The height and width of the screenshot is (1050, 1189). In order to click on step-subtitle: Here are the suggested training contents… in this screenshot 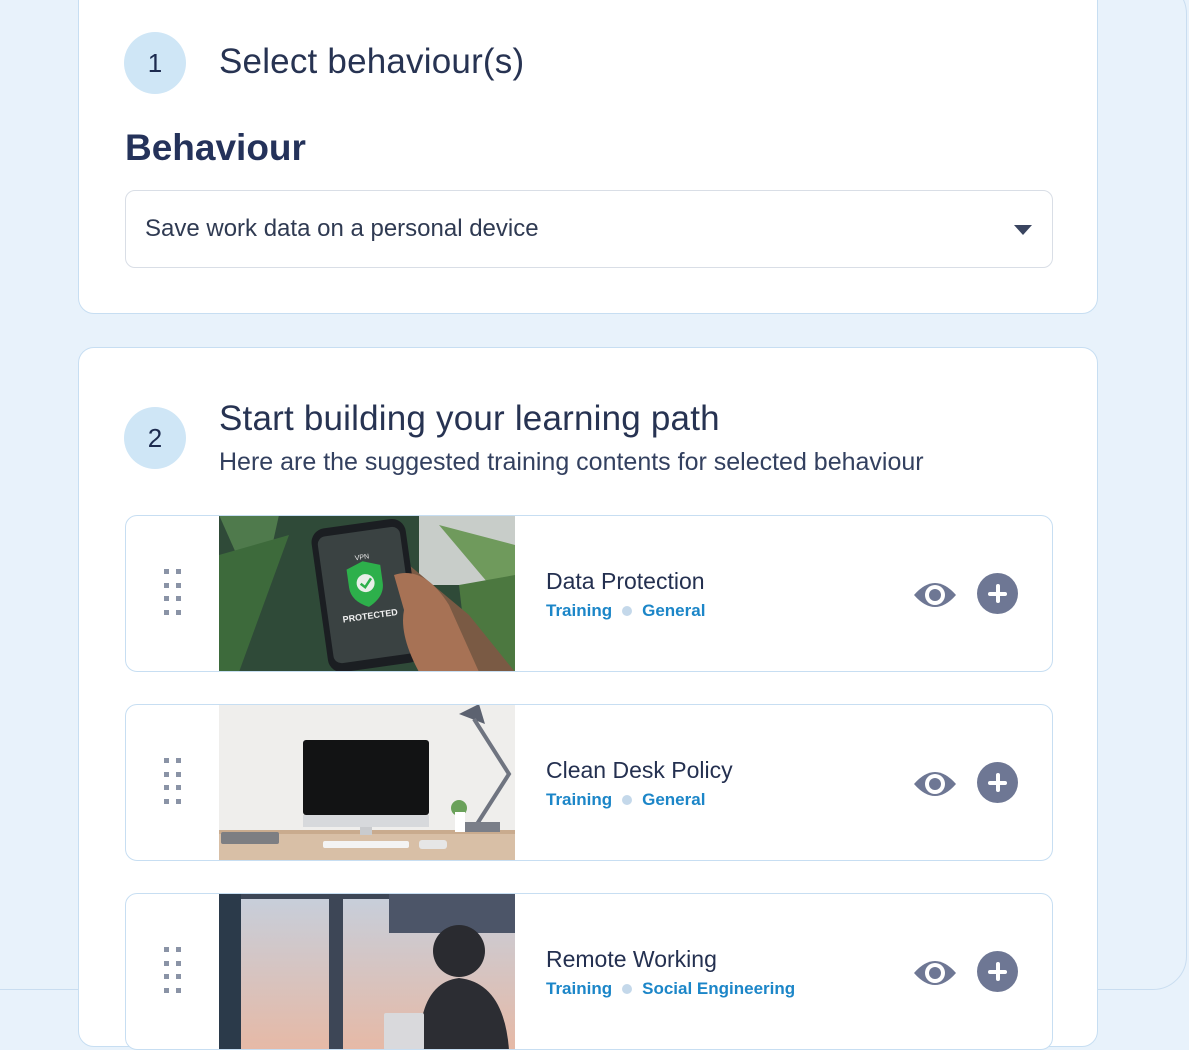, I will do `click(571, 462)`.